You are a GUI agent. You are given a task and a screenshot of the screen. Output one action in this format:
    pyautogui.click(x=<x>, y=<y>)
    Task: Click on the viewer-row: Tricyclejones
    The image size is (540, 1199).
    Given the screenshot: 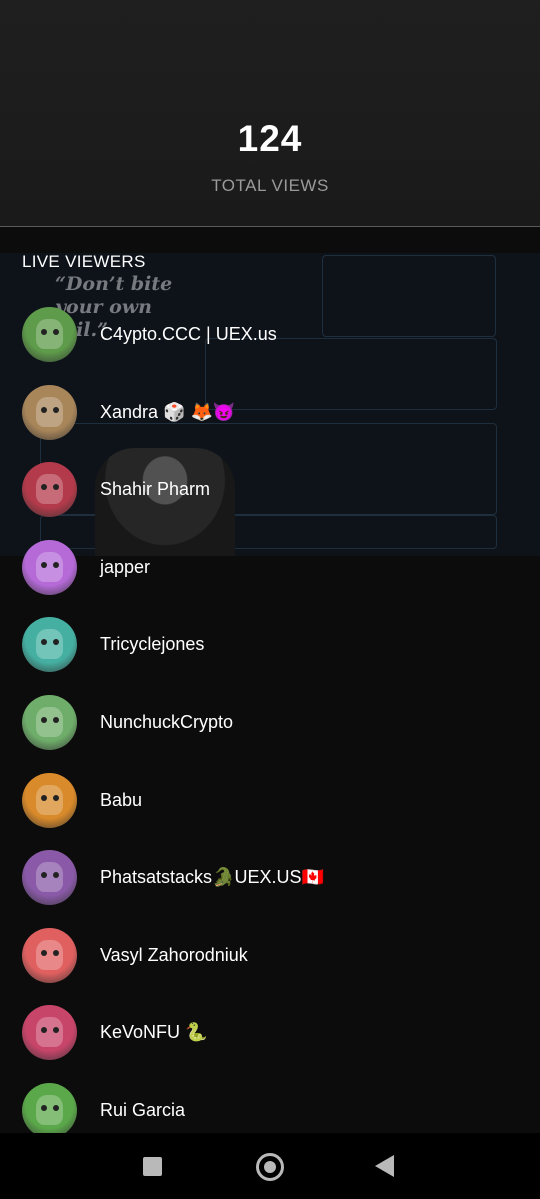 What is the action you would take?
    pyautogui.click(x=272, y=645)
    